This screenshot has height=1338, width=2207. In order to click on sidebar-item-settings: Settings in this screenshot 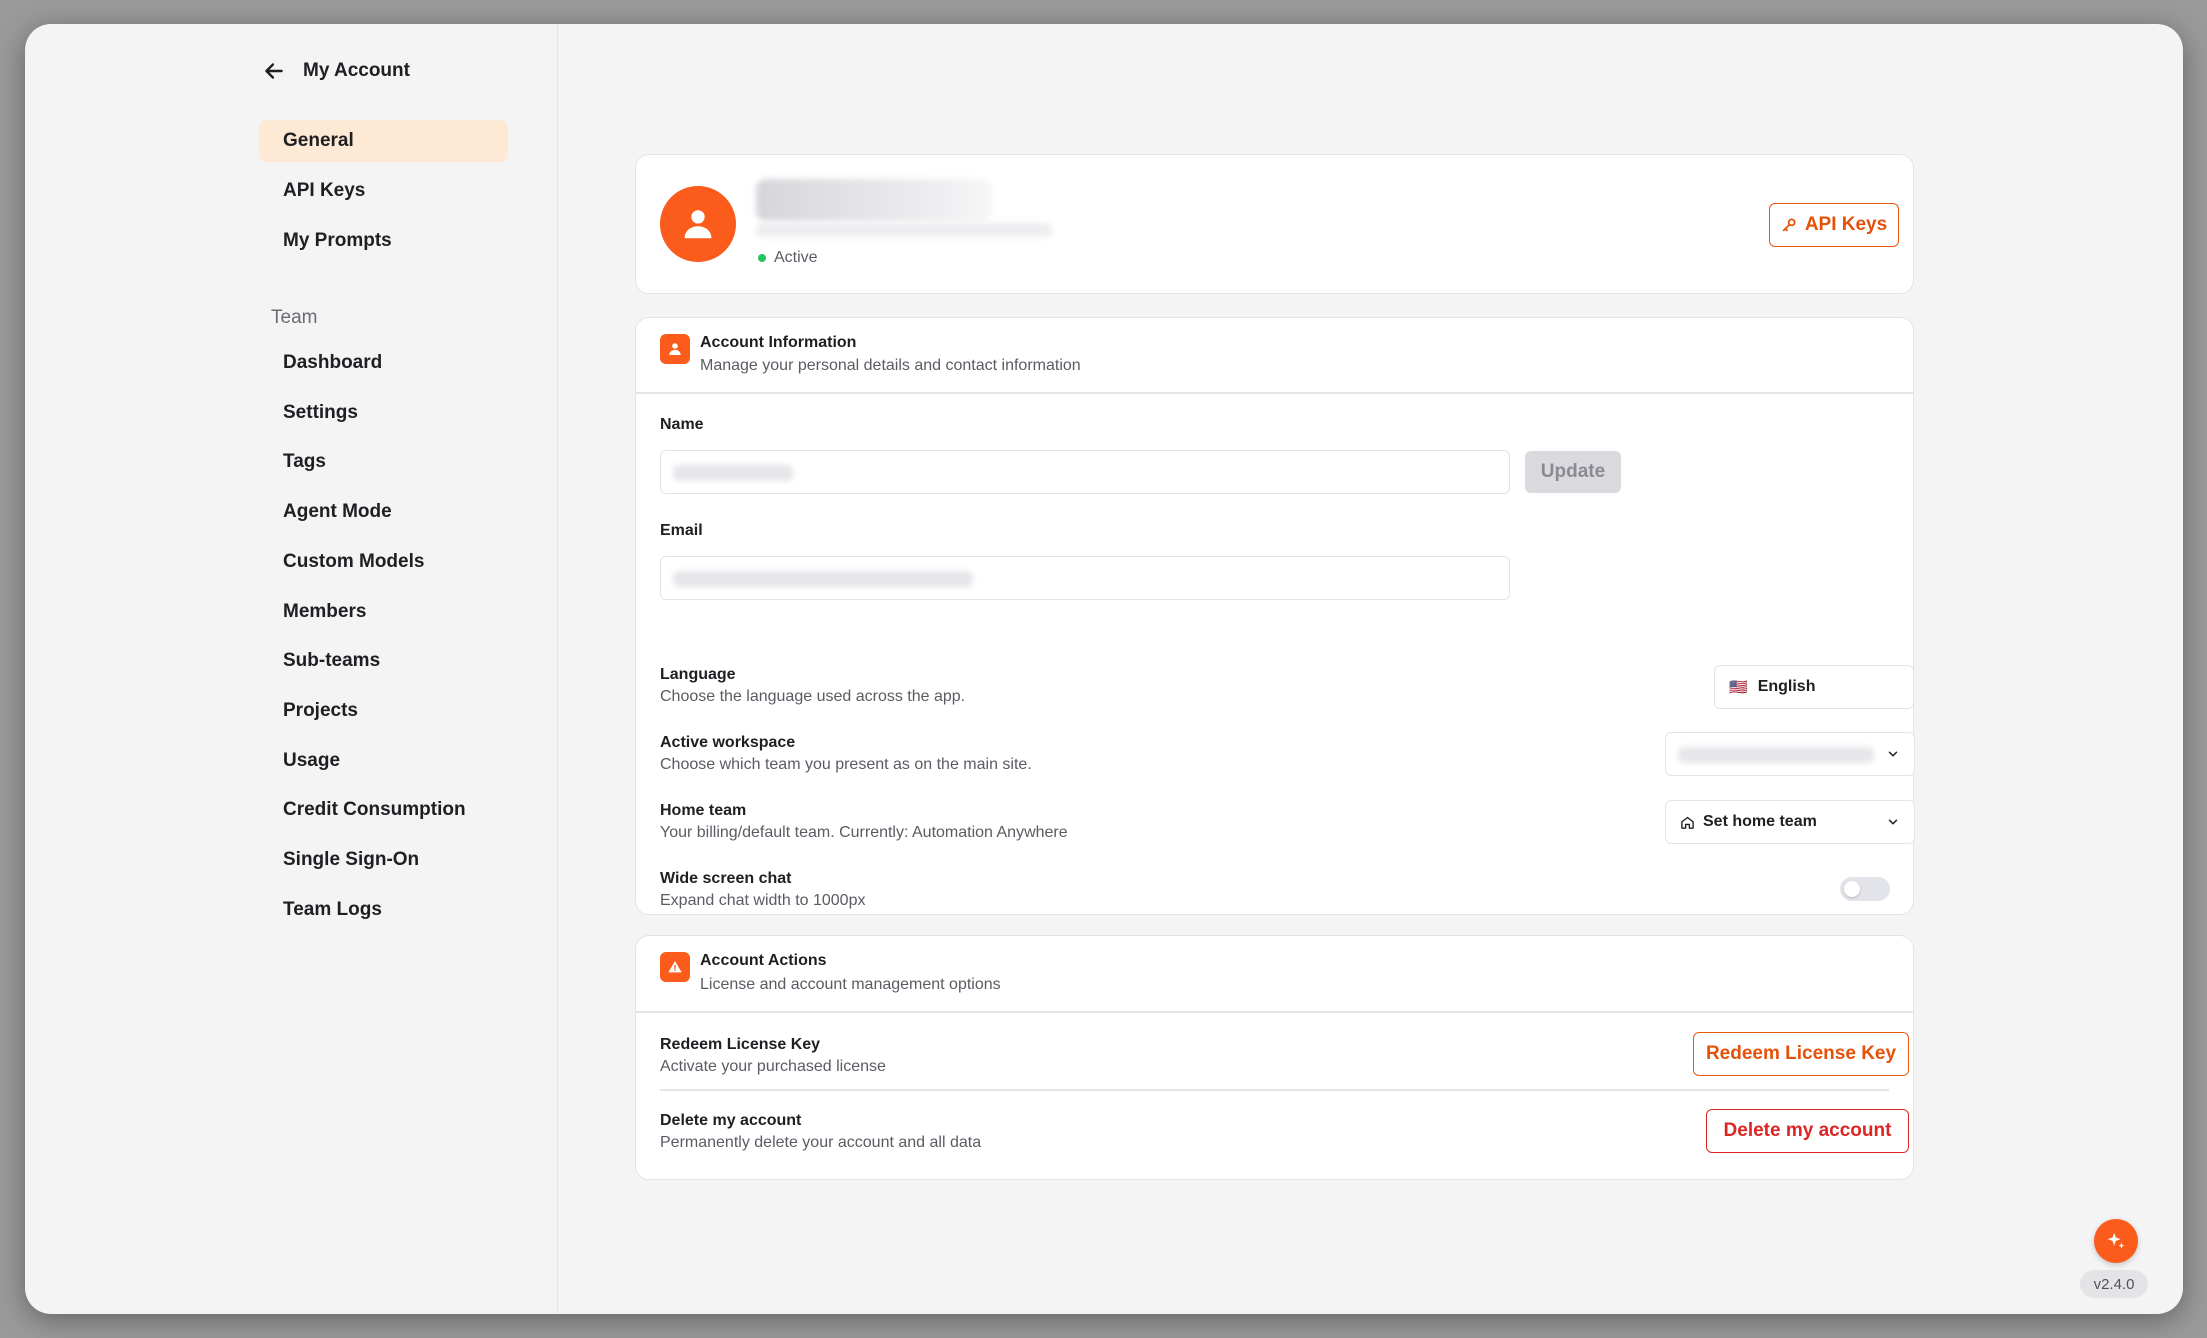, I will do `click(383, 413)`.